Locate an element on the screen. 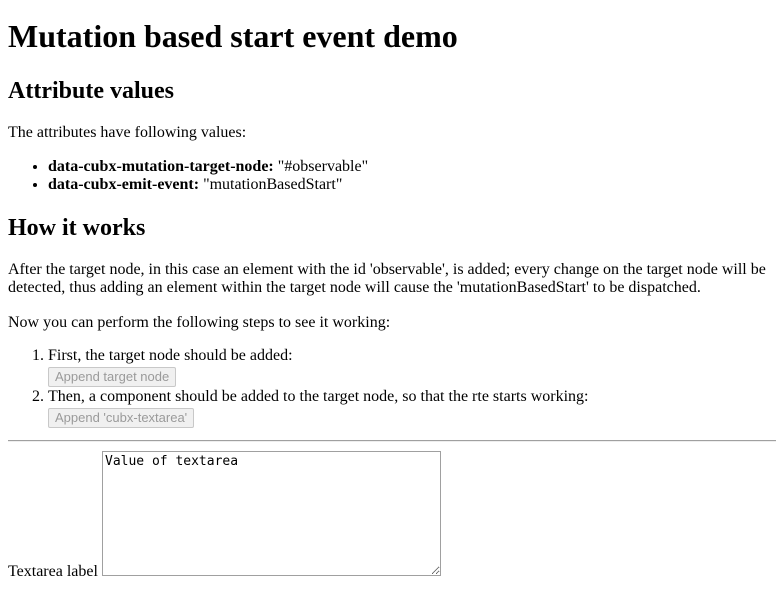 This screenshot has width=784, height=593. attribute-name: data-cubx-mutation-target-node: is located at coordinates (161, 166).